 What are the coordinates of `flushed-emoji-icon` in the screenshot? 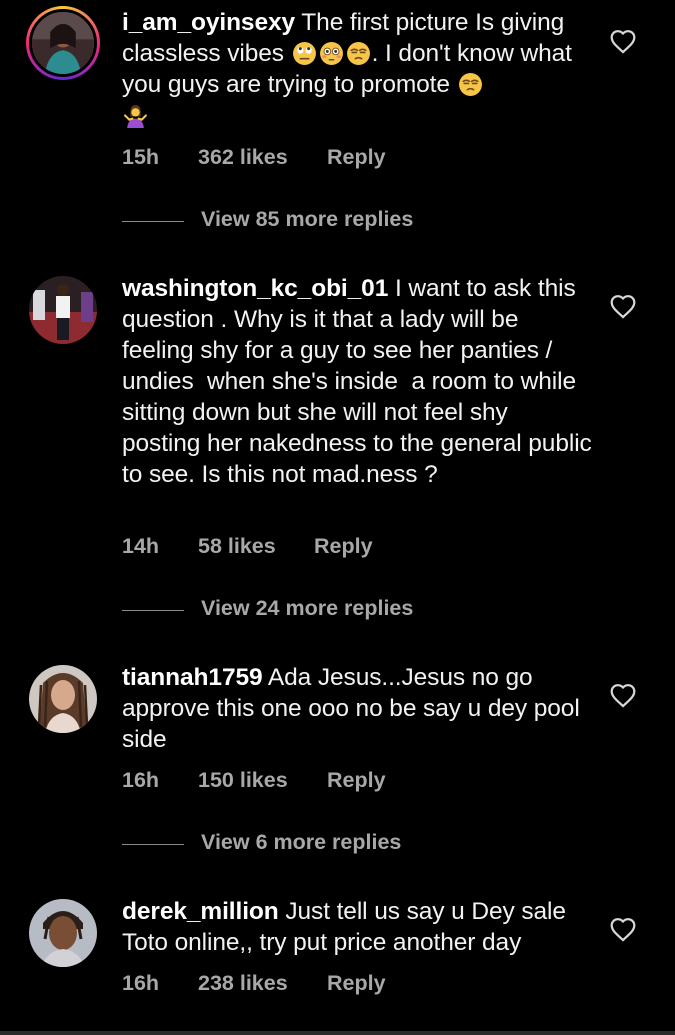 It's located at (331, 53).